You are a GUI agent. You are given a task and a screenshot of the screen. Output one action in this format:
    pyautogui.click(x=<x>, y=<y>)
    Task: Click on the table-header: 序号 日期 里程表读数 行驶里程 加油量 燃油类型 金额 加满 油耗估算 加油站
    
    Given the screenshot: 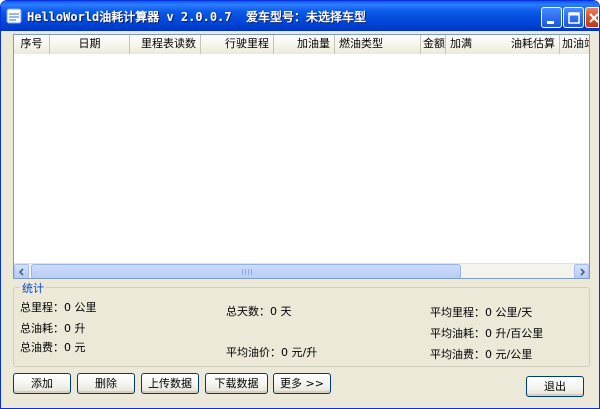 What is the action you would take?
    pyautogui.click(x=301, y=44)
    